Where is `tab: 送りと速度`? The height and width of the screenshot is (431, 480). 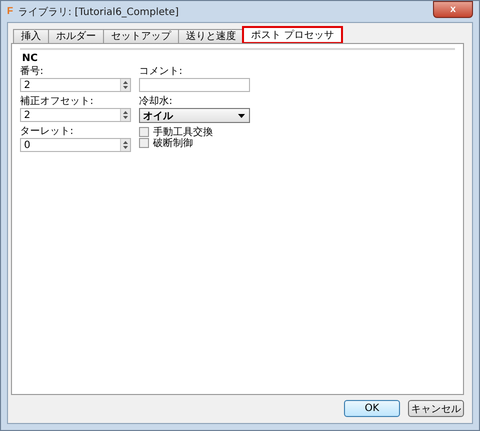 tab: 送りと速度 is located at coordinates (211, 36).